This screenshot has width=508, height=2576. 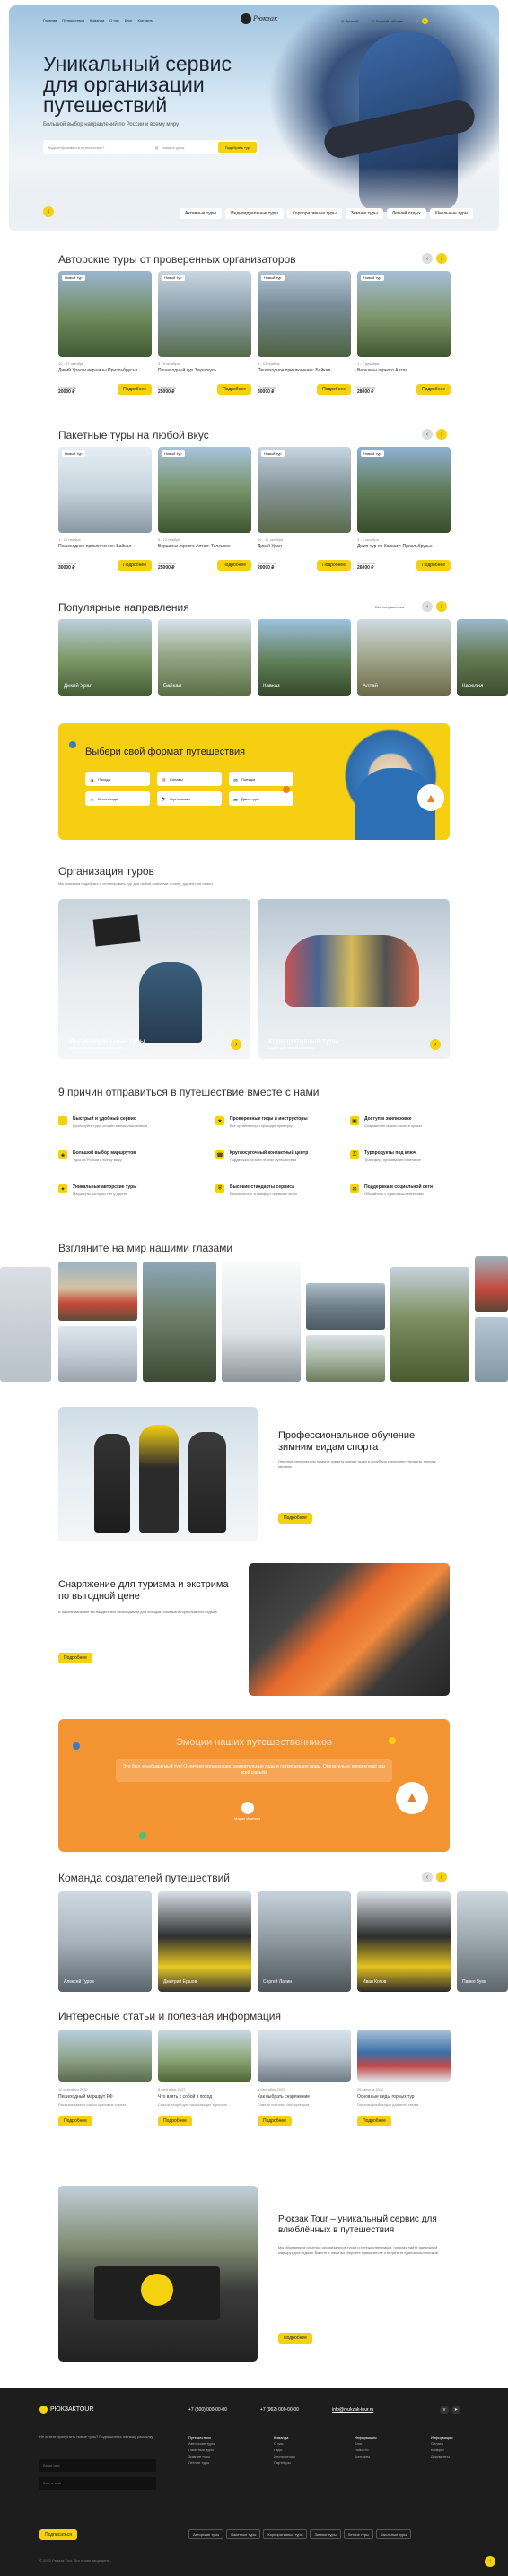 I want to click on chip: Летний отдых, so click(x=406, y=214).